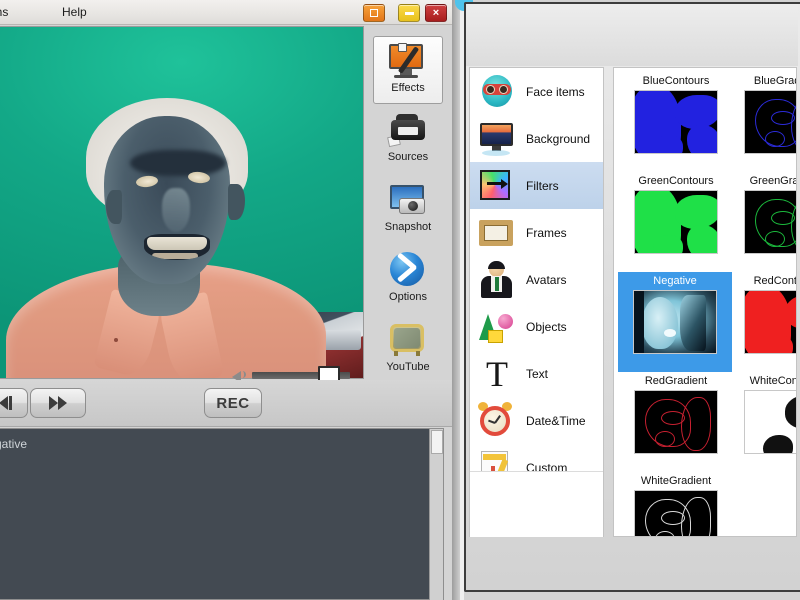  What do you see at coordinates (408, 88) in the screenshot?
I see `tool-label: Effects` at bounding box center [408, 88].